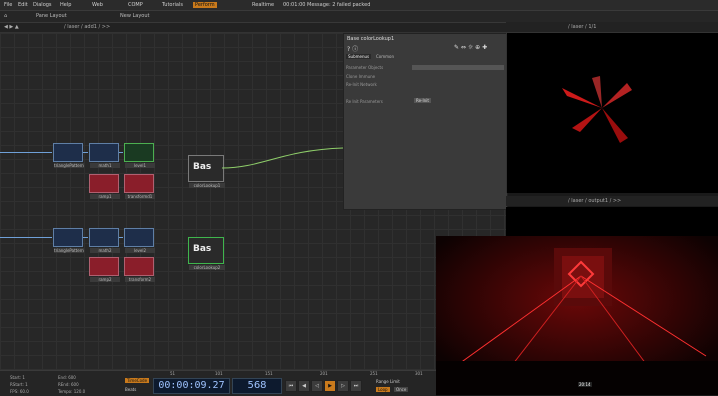 The height and width of the screenshot is (396, 718). What do you see at coordinates (105, 279) in the screenshot?
I see `node-label: ramp2` at bounding box center [105, 279].